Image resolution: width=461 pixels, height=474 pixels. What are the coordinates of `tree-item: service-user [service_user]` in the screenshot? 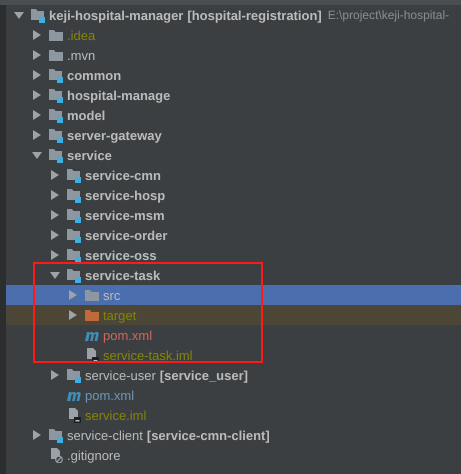 It's located at (233, 375).